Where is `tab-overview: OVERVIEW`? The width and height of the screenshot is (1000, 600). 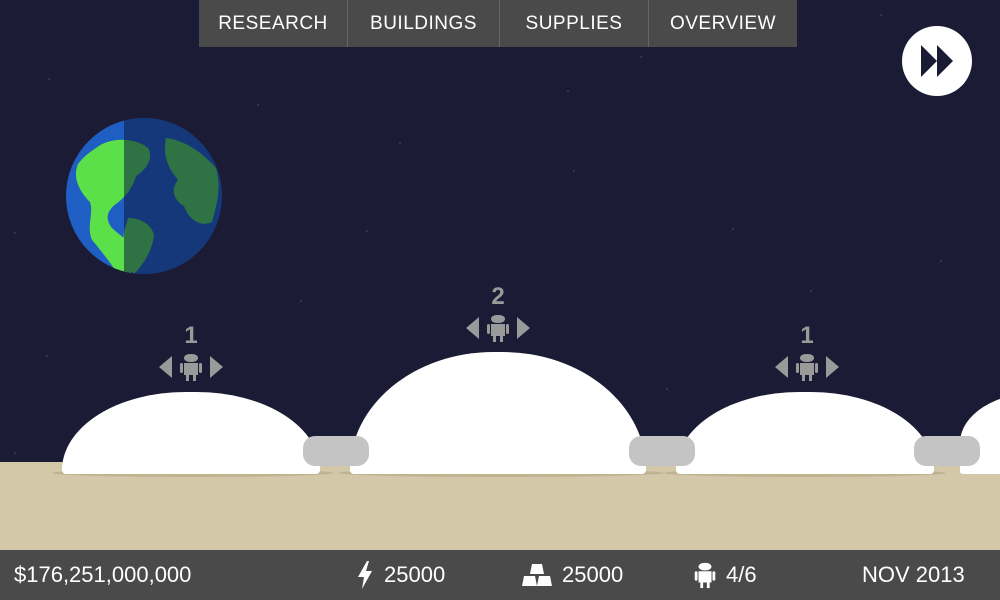
tab-overview: OVERVIEW is located at coordinates (723, 23).